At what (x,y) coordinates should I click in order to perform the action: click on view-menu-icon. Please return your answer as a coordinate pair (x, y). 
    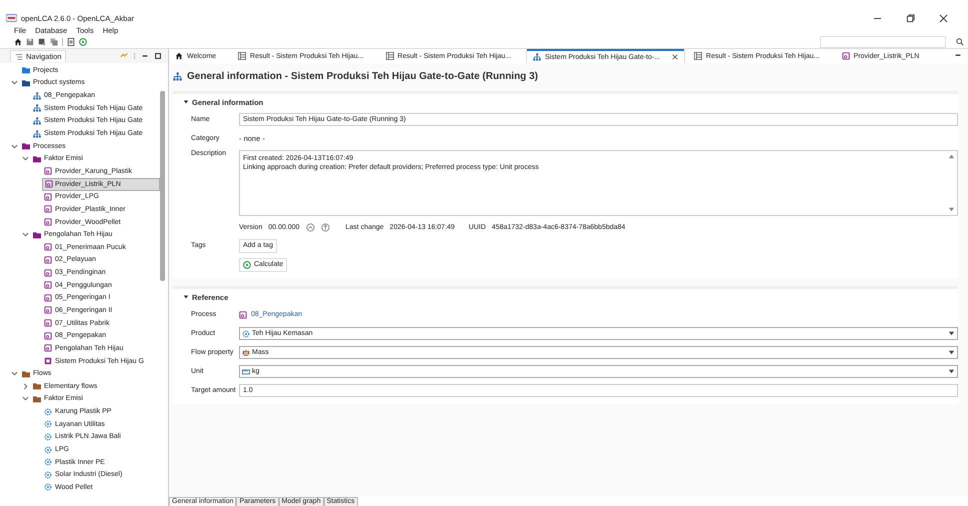
    Looking at the image, I should click on (134, 56).